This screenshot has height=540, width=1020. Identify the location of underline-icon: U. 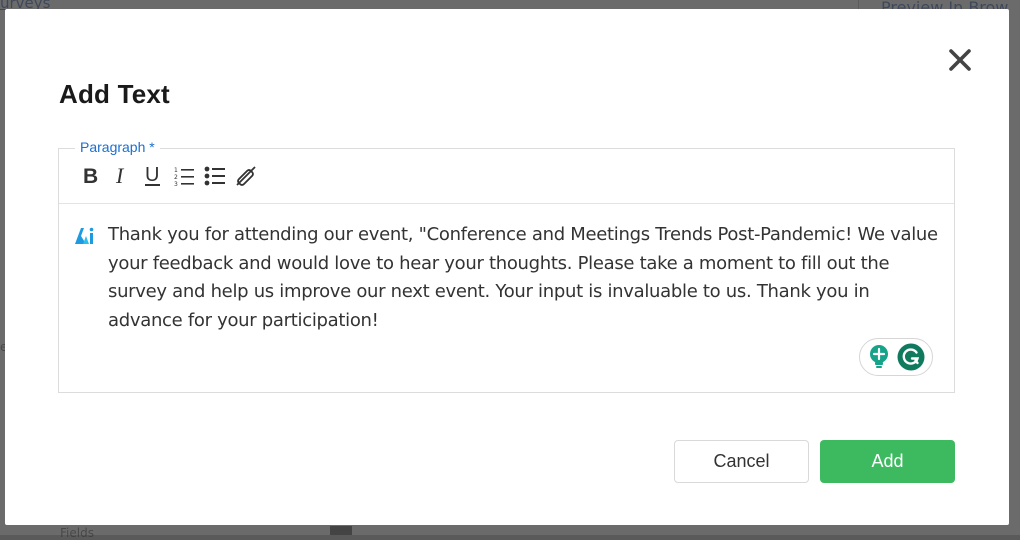
(152, 175).